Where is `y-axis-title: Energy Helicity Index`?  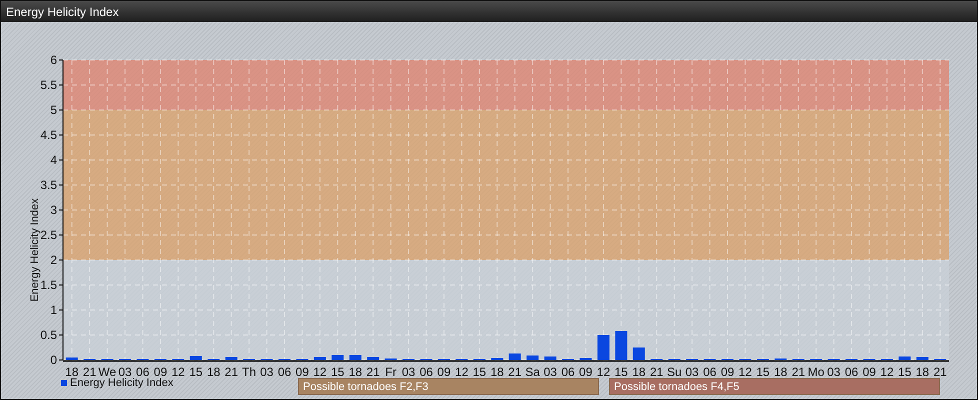 y-axis-title: Energy Helicity Index is located at coordinates (35, 250).